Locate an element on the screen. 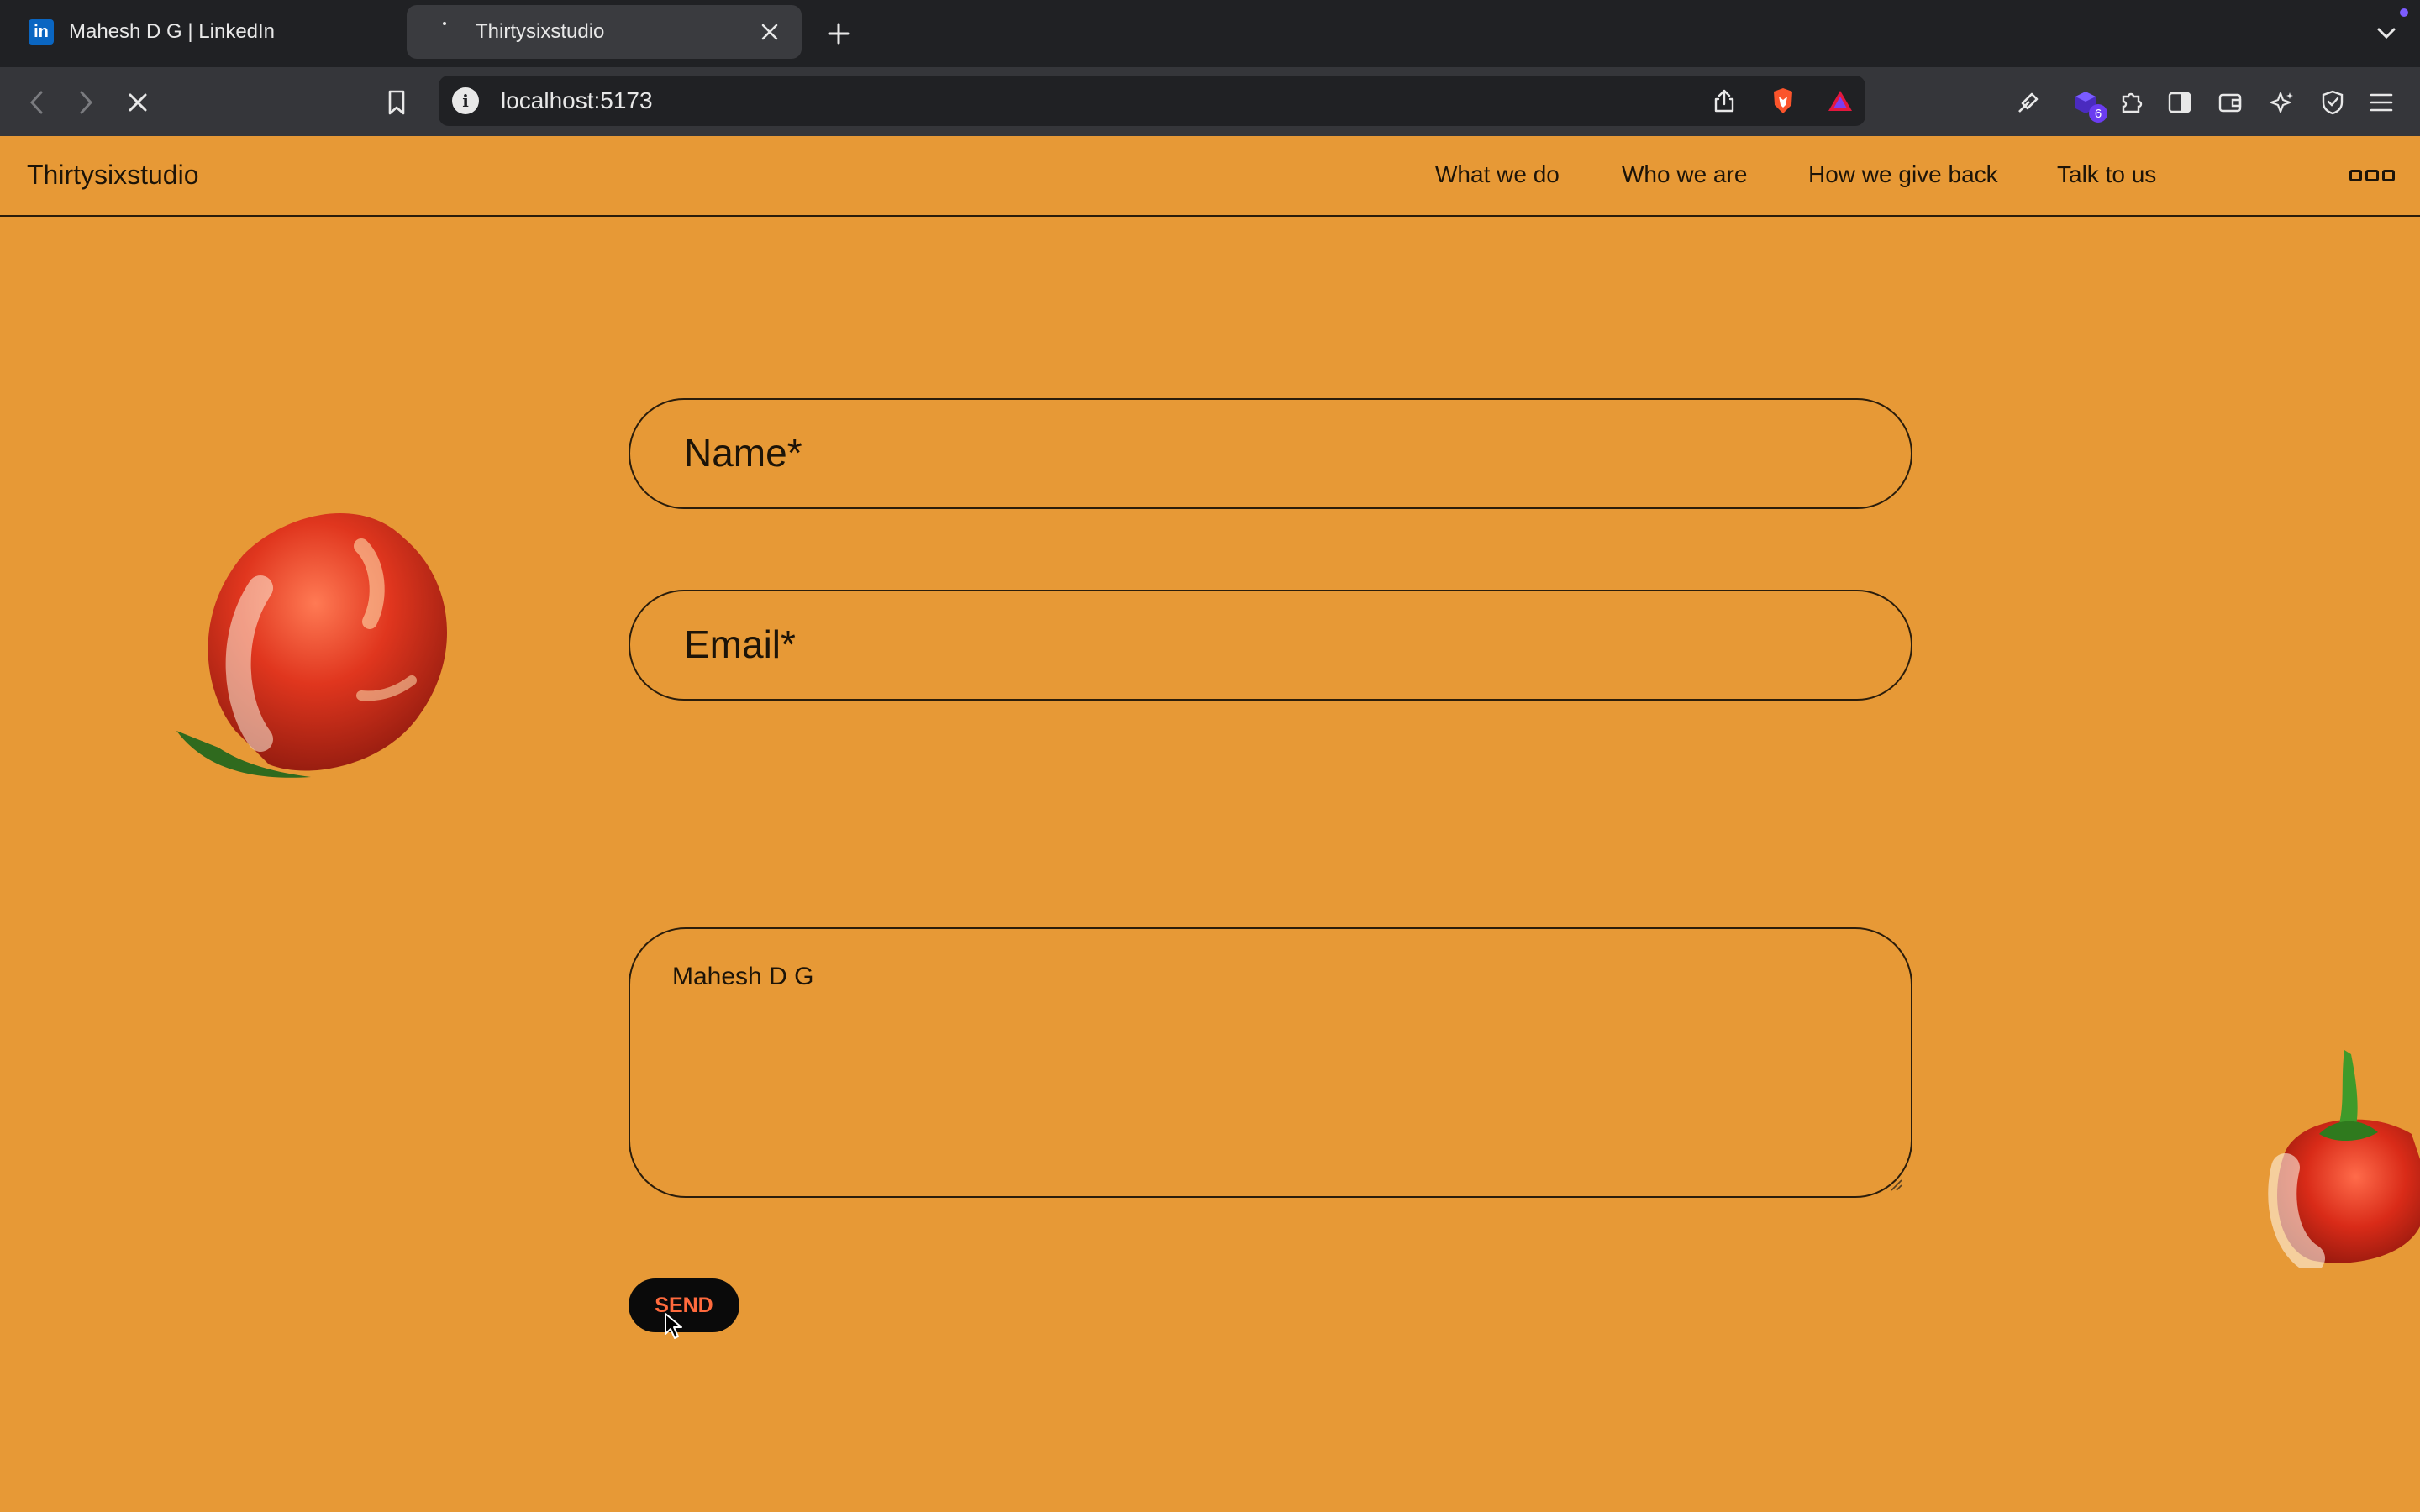 The width and height of the screenshot is (2420, 1512). extensions-puzzle-icon is located at coordinates (2130, 102).